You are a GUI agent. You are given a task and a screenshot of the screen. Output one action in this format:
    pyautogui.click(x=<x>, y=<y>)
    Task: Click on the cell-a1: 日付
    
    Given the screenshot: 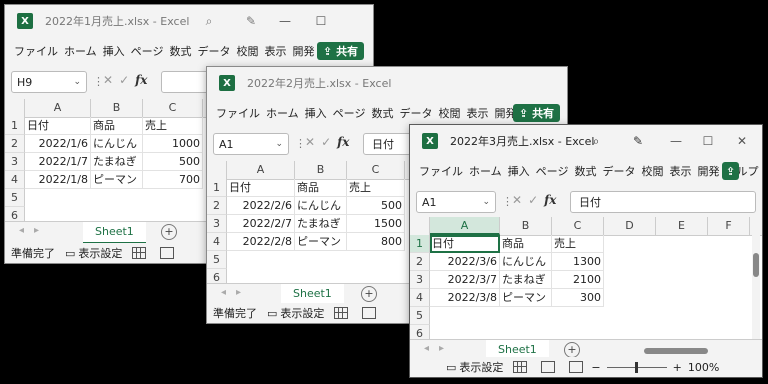 What is the action you would take?
    pyautogui.click(x=261, y=188)
    